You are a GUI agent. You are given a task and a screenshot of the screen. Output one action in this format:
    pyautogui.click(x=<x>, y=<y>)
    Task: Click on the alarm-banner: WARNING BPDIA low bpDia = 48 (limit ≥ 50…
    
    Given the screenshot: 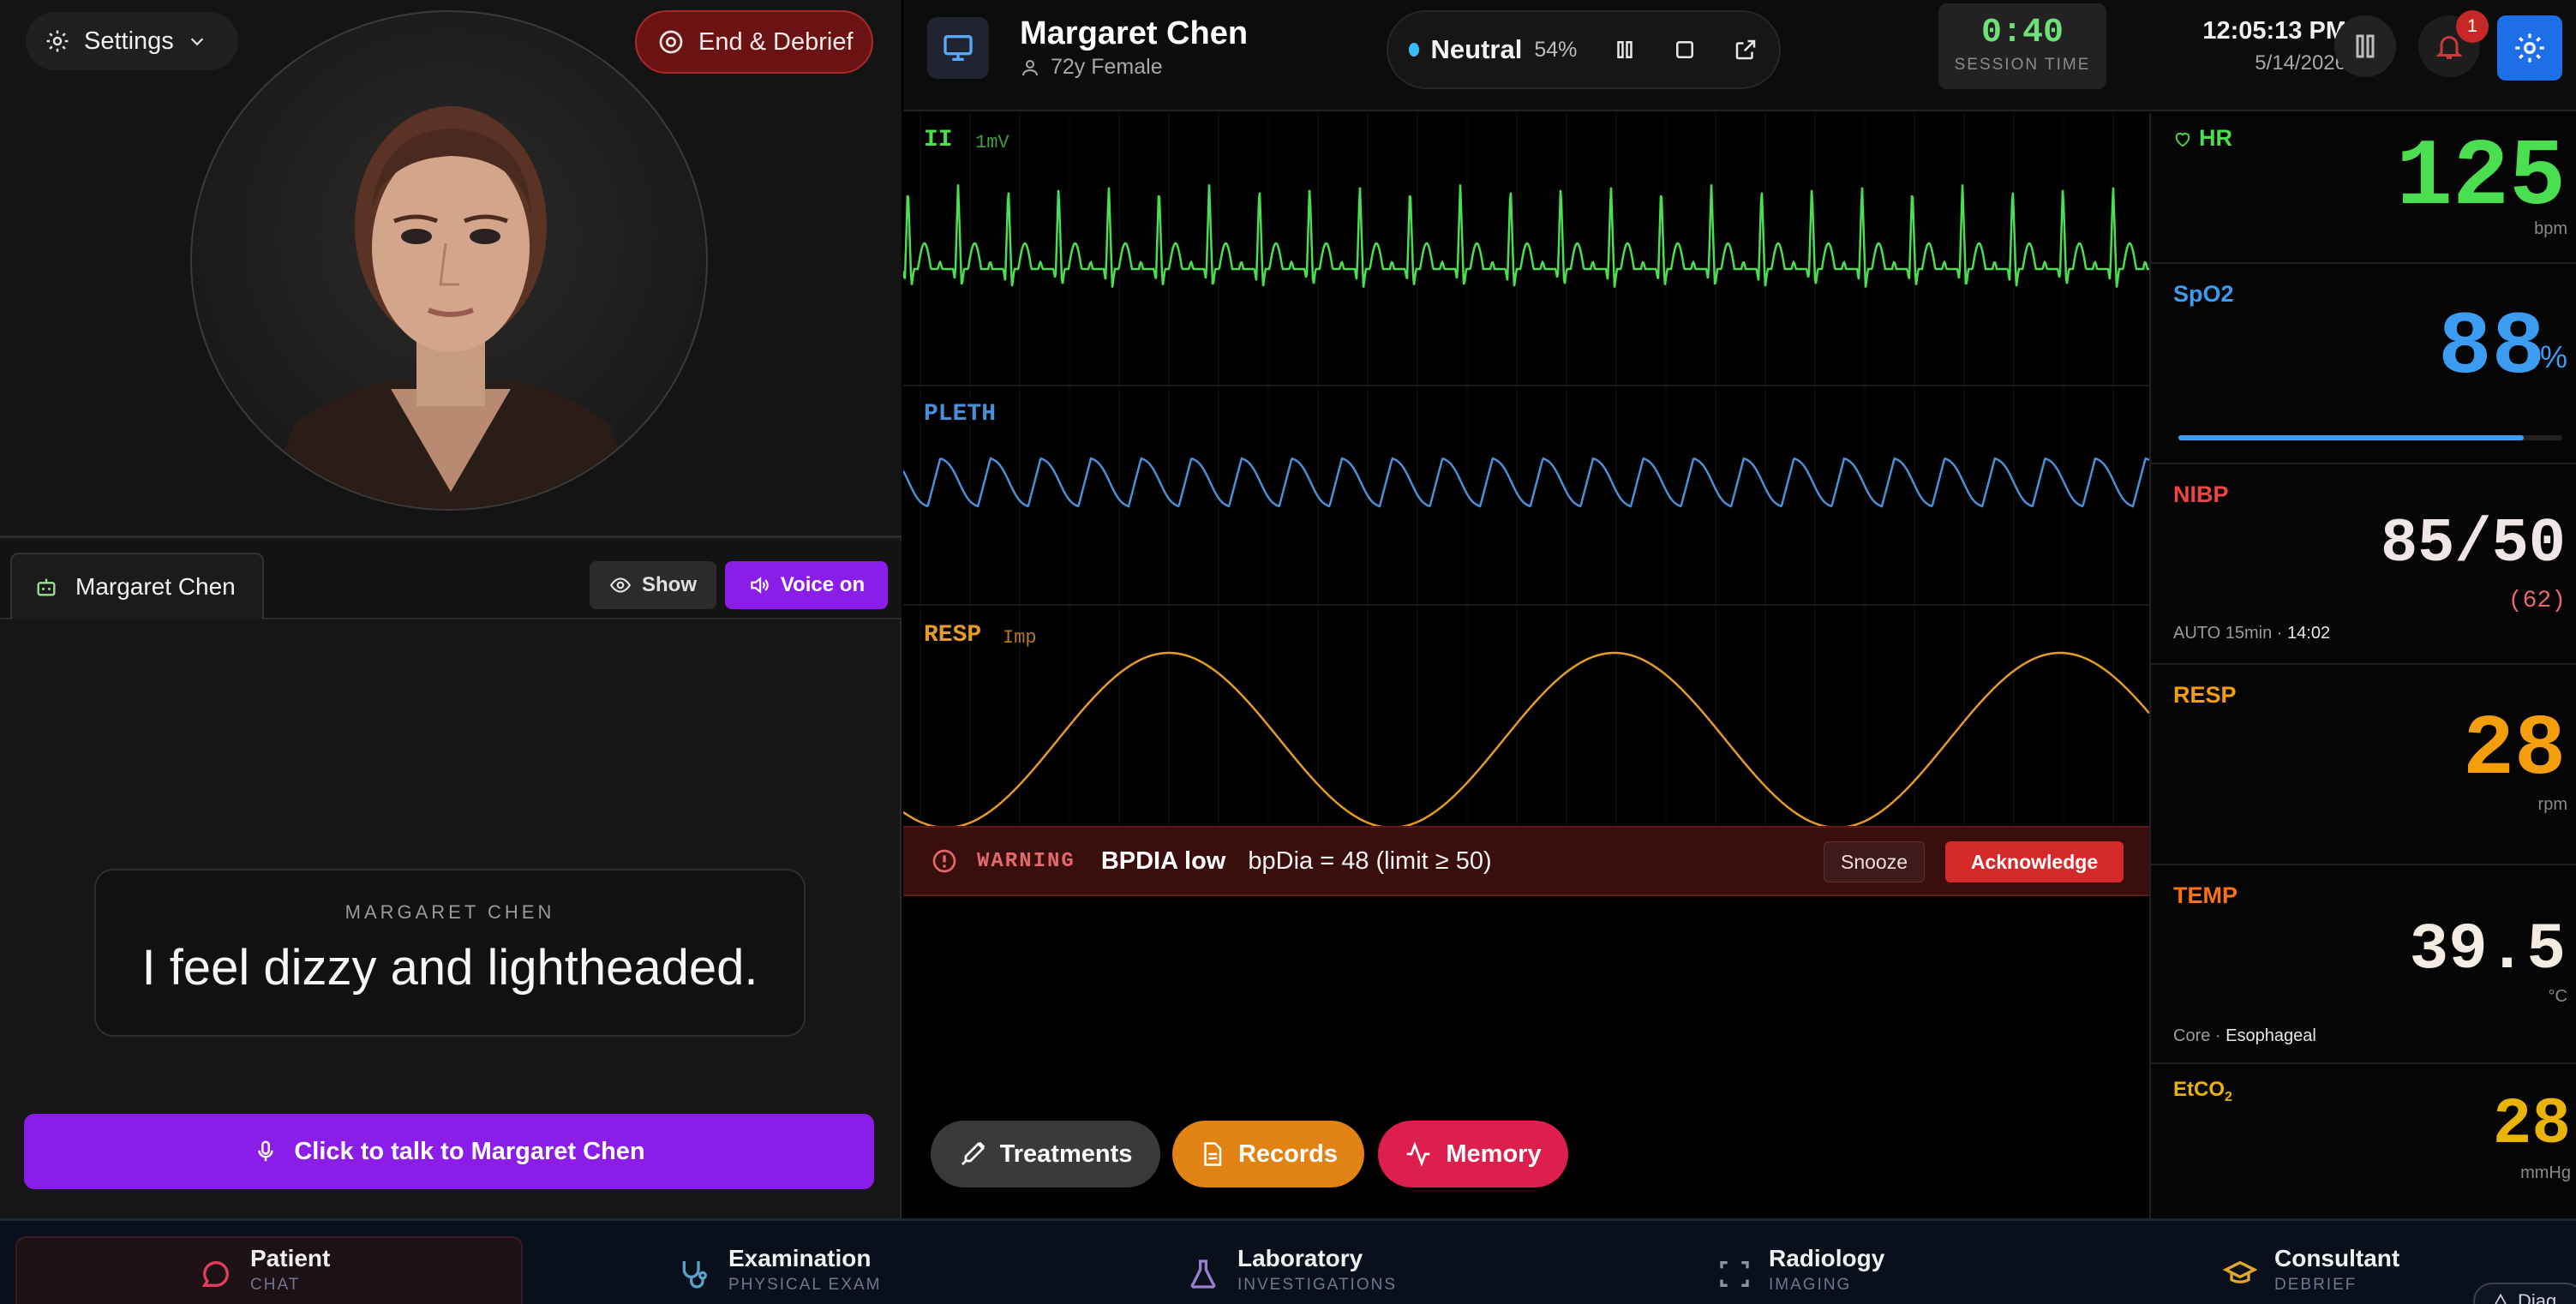 What is the action you would take?
    pyautogui.click(x=1526, y=861)
    